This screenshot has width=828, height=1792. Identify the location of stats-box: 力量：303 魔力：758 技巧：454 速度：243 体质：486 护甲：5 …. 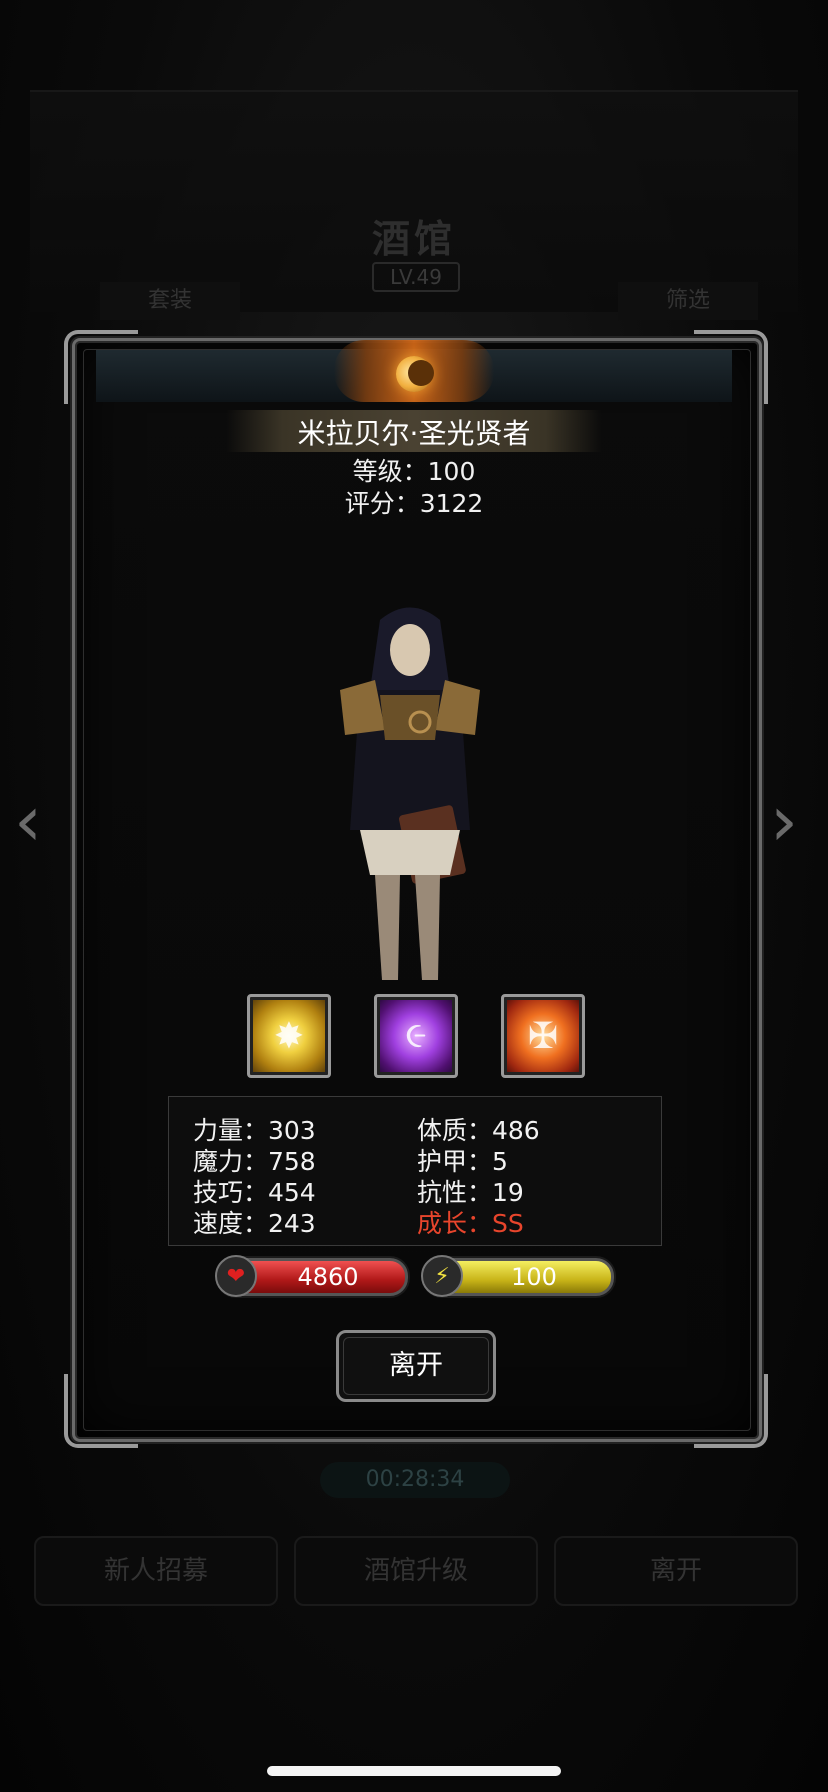
(415, 1171).